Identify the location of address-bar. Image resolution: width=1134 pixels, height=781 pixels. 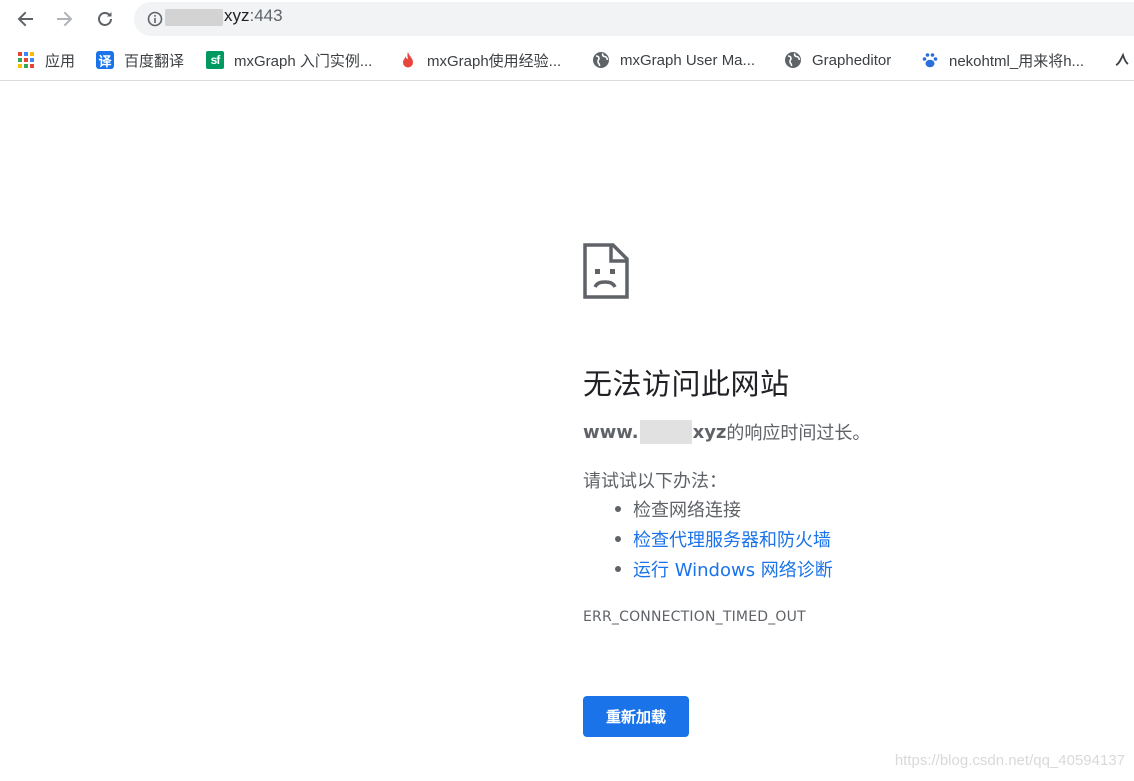
(634, 19).